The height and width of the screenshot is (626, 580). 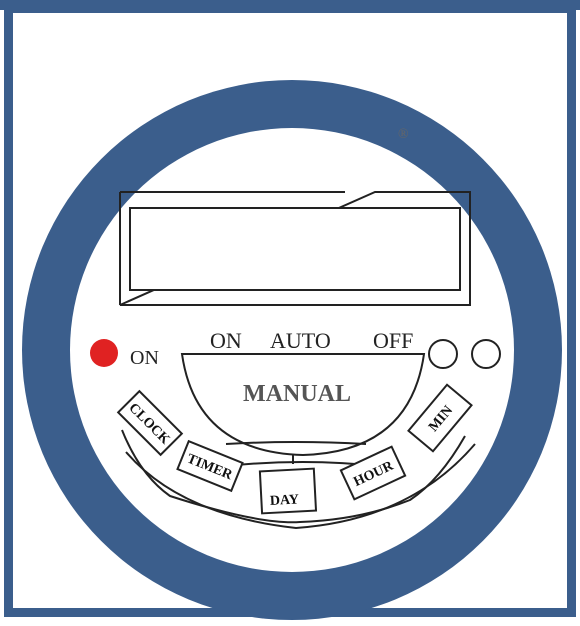 I want to click on registered-mark: ®, so click(x=403, y=134).